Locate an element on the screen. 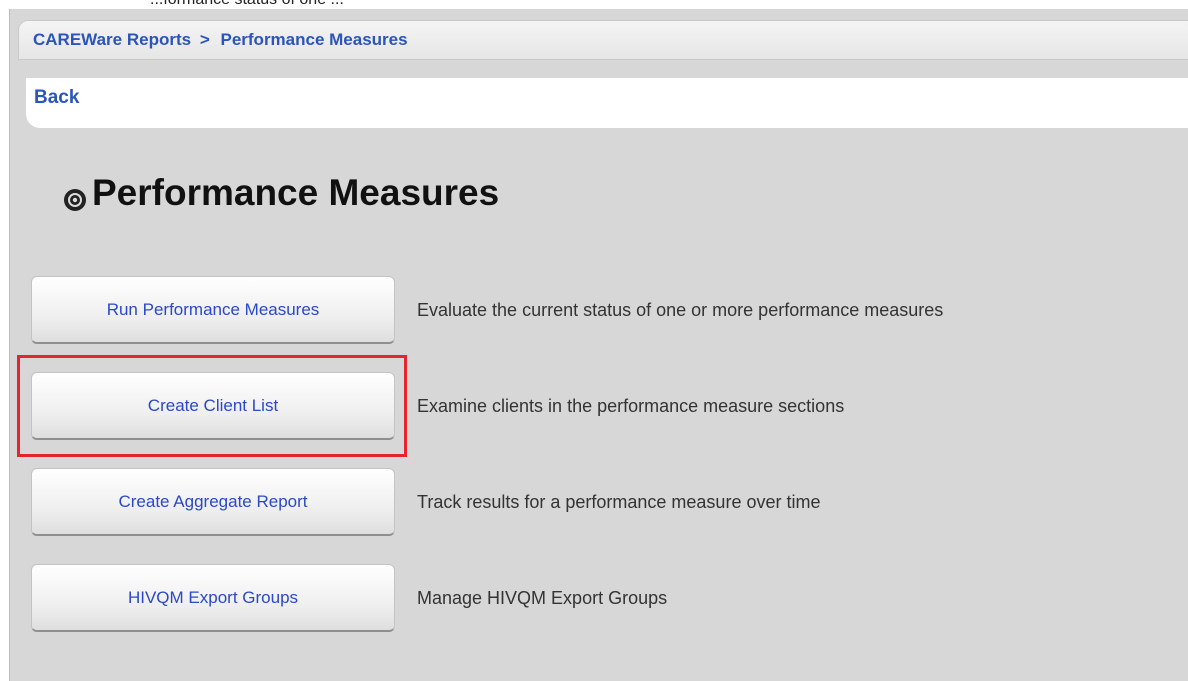 The image size is (1188, 681). breadcrumb-link-careware-reports: CAREWare Reports is located at coordinates (112, 39).